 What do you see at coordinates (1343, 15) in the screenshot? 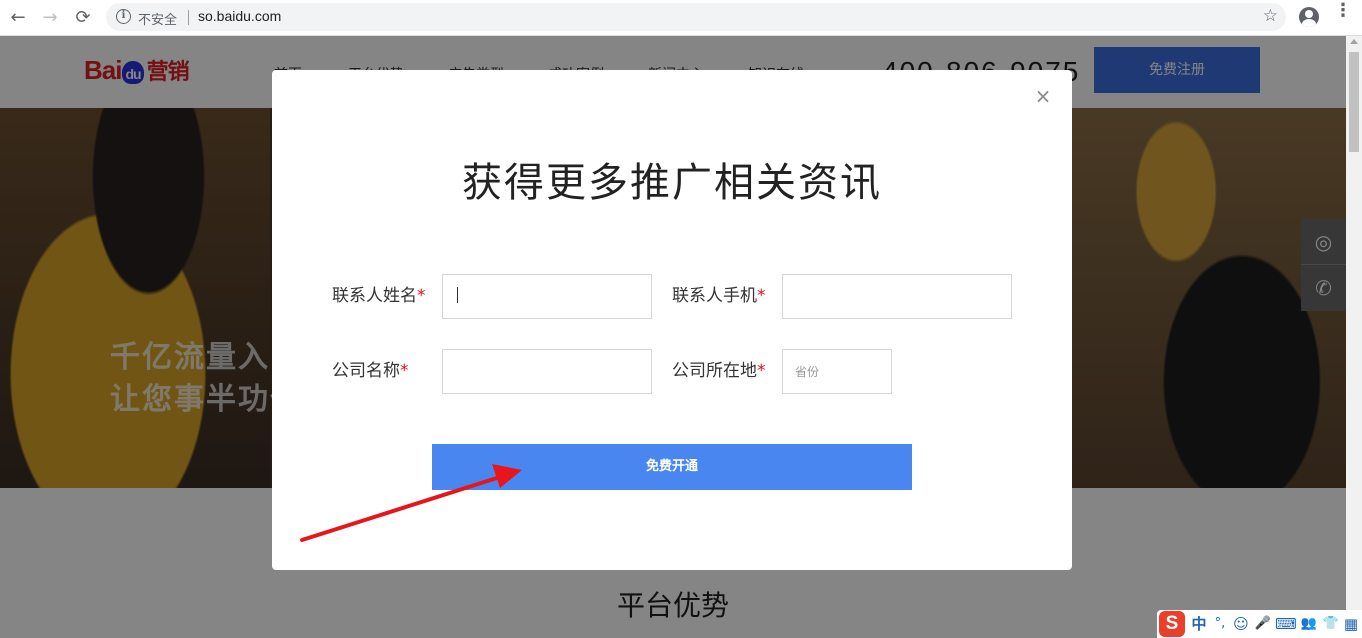
I see `browser-menu-icon: ⋮` at bounding box center [1343, 15].